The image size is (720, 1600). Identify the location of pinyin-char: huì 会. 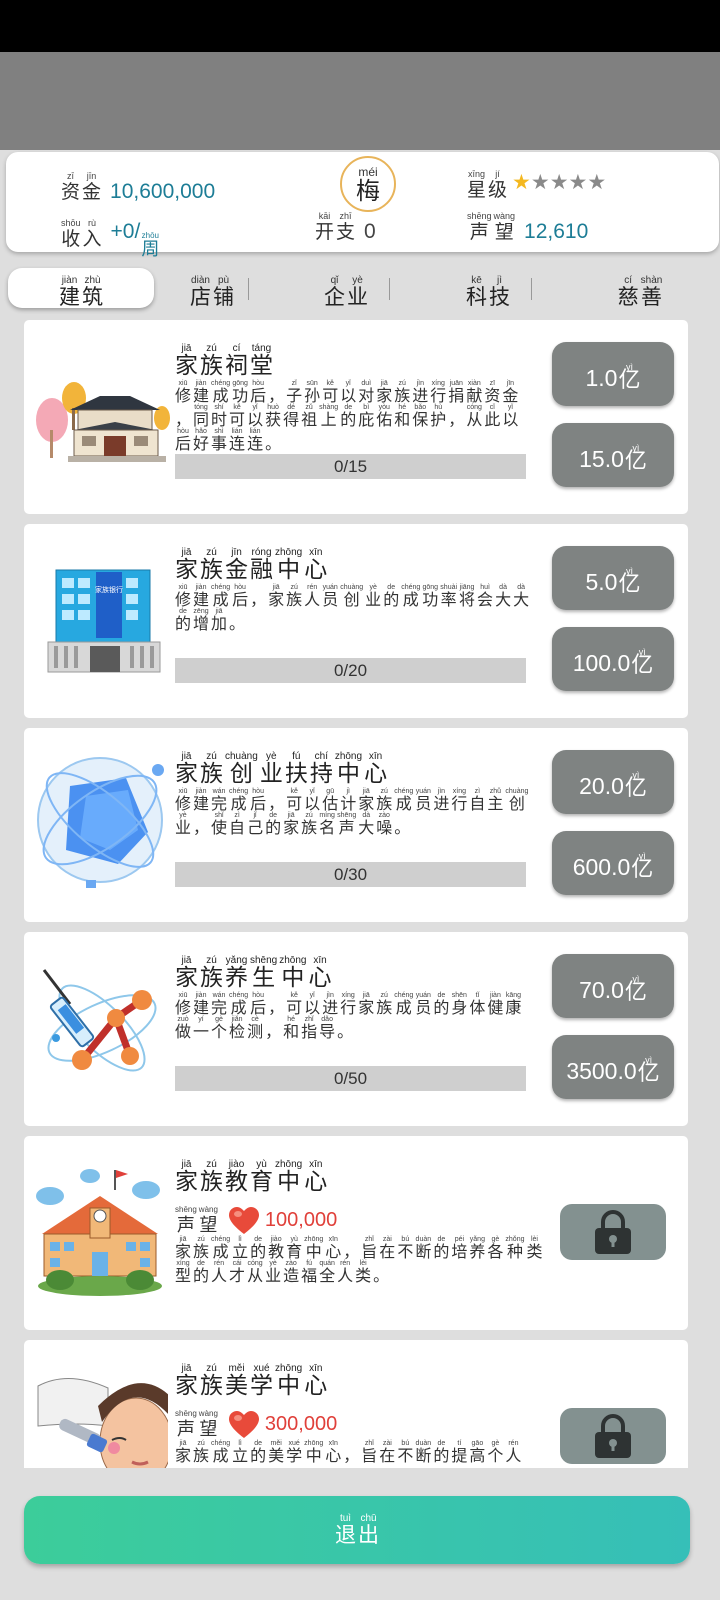
(485, 596).